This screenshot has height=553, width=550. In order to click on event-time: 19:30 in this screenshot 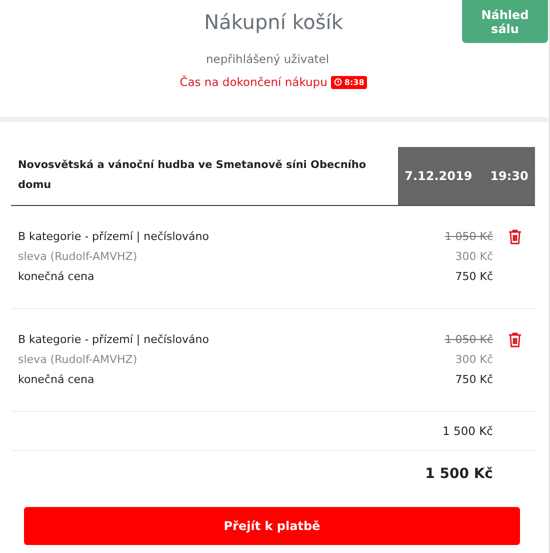, I will do `click(509, 176)`.